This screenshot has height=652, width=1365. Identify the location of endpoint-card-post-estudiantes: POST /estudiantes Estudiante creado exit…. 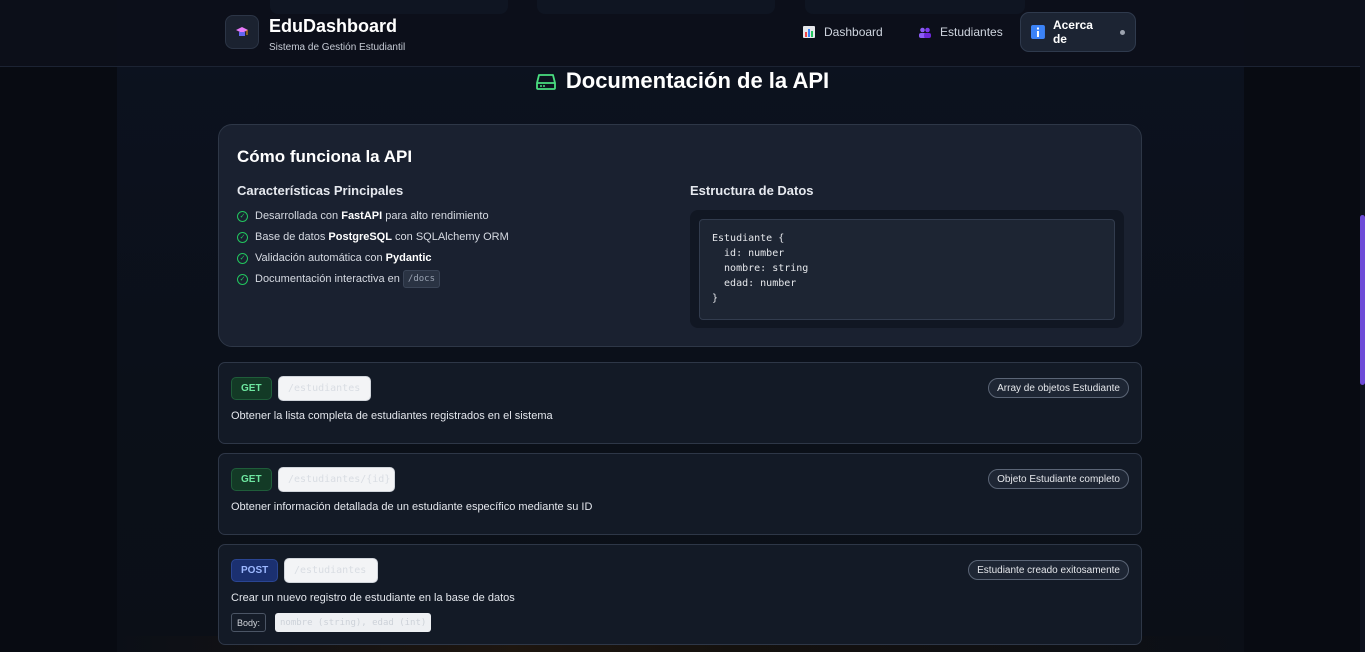
(680, 594).